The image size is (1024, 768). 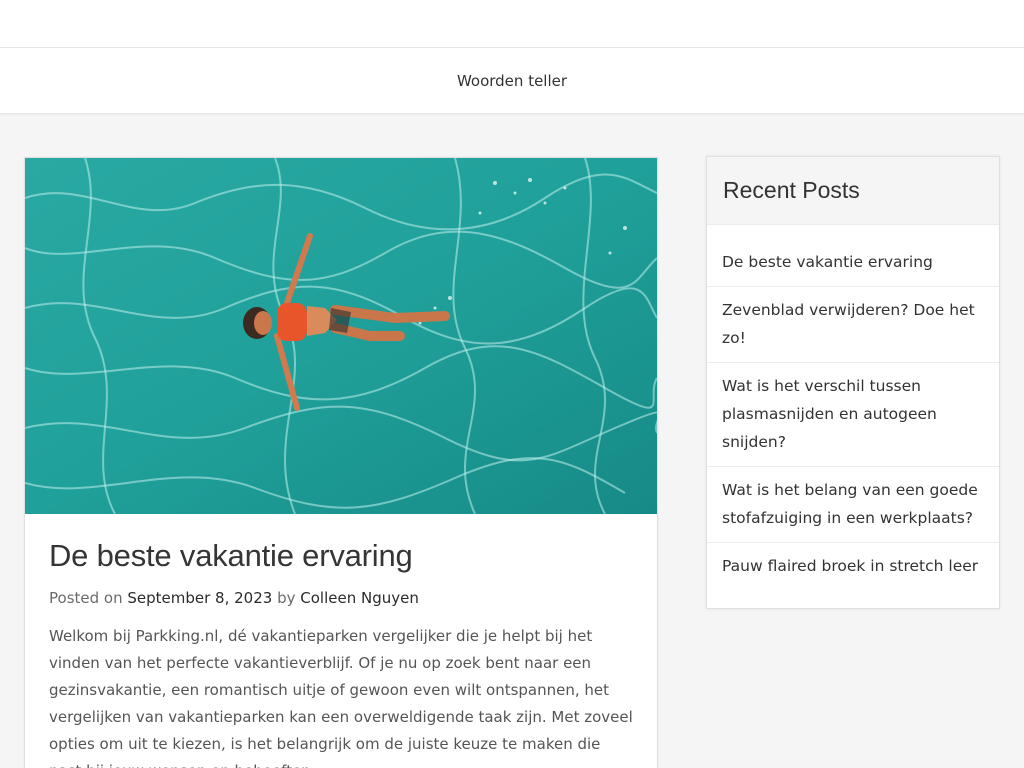 What do you see at coordinates (850, 566) in the screenshot?
I see `recent-post-link: Pauw flaired broek in stretch leer` at bounding box center [850, 566].